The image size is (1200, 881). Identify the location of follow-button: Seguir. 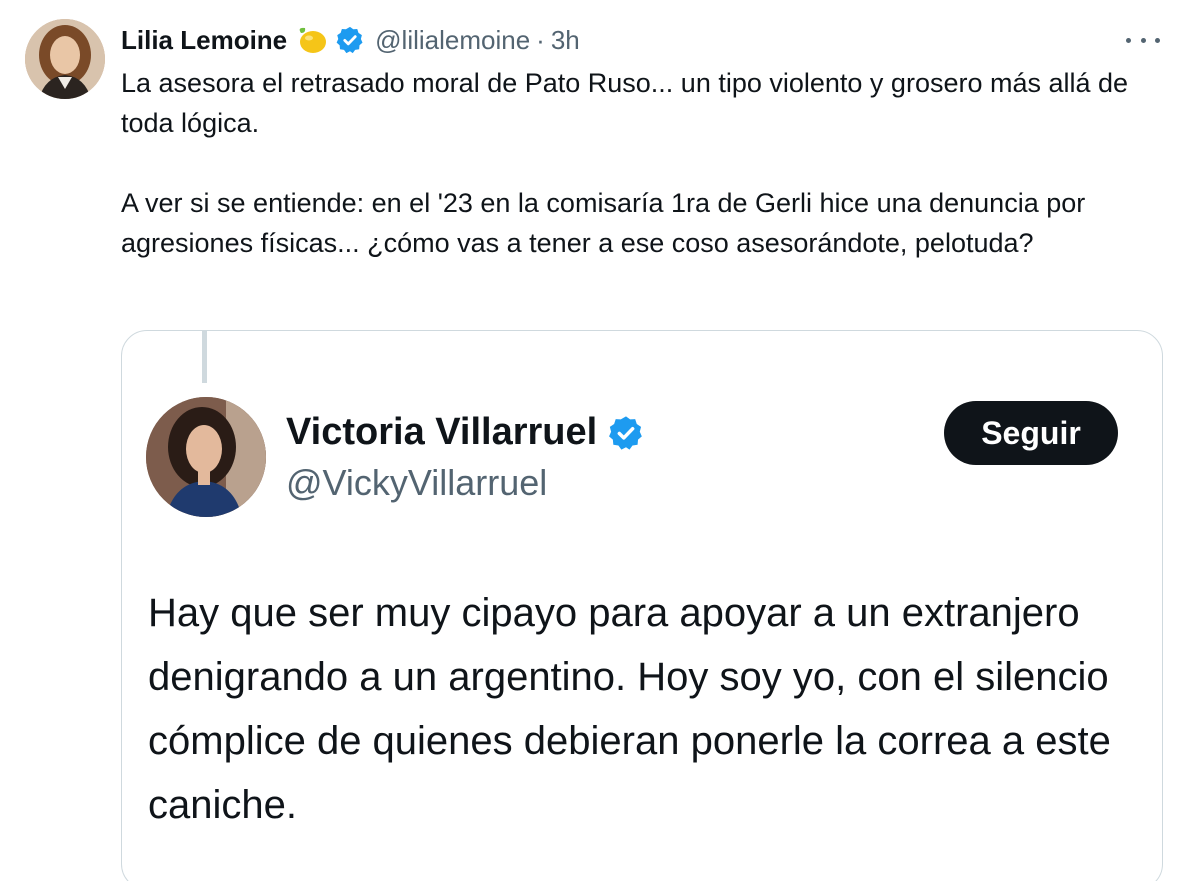
(1031, 433).